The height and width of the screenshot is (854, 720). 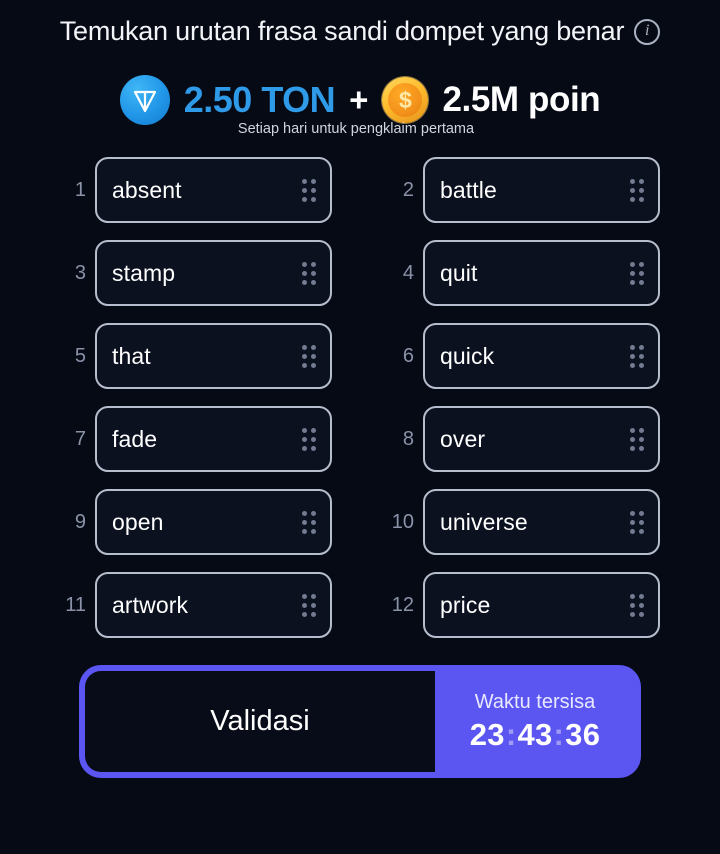 I want to click on seed-word-row: 6 quick, so click(x=524, y=356).